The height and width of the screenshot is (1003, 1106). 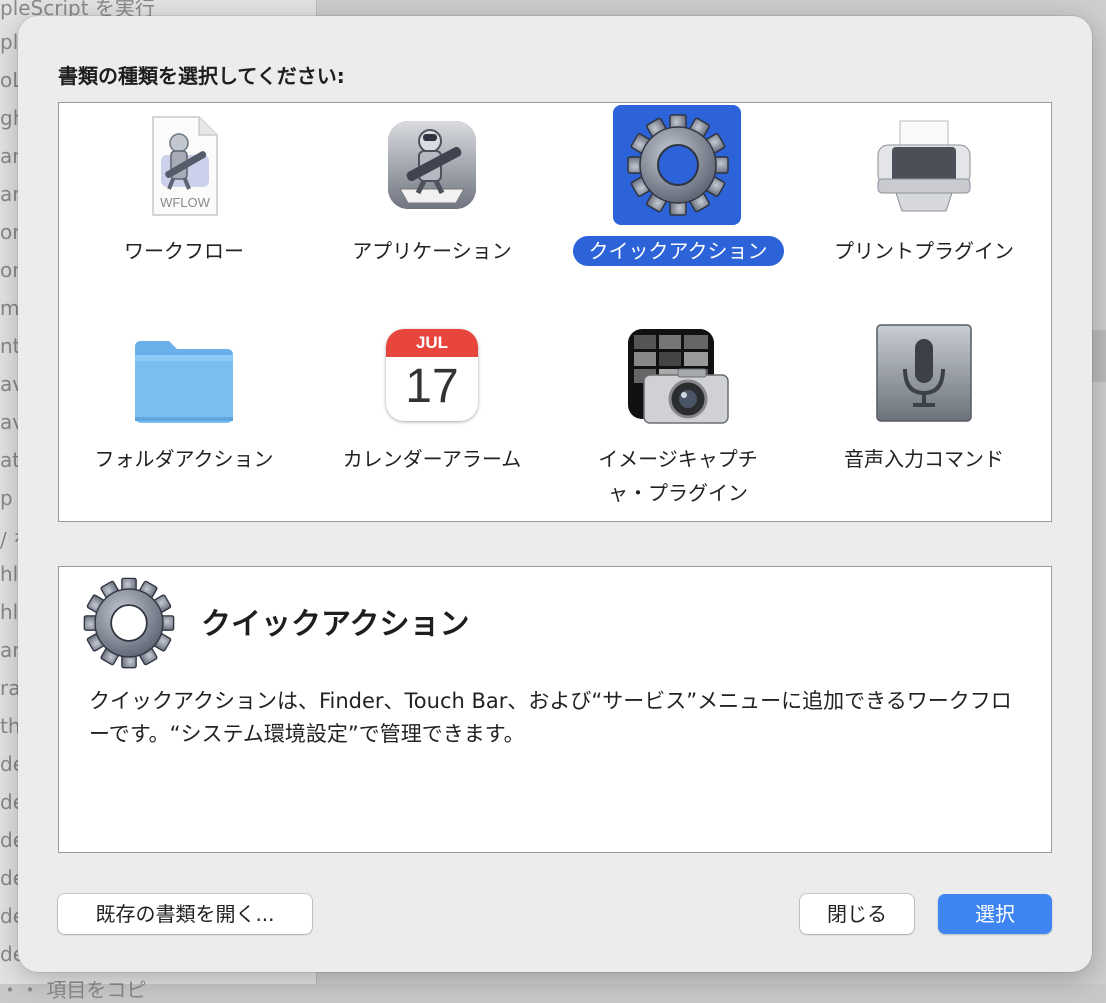 I want to click on microphone-icon, so click(x=924, y=373).